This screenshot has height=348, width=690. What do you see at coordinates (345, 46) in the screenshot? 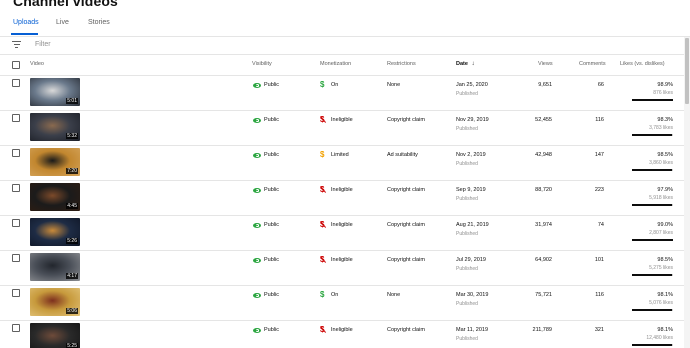
I see `filter-bar: Filter` at bounding box center [345, 46].